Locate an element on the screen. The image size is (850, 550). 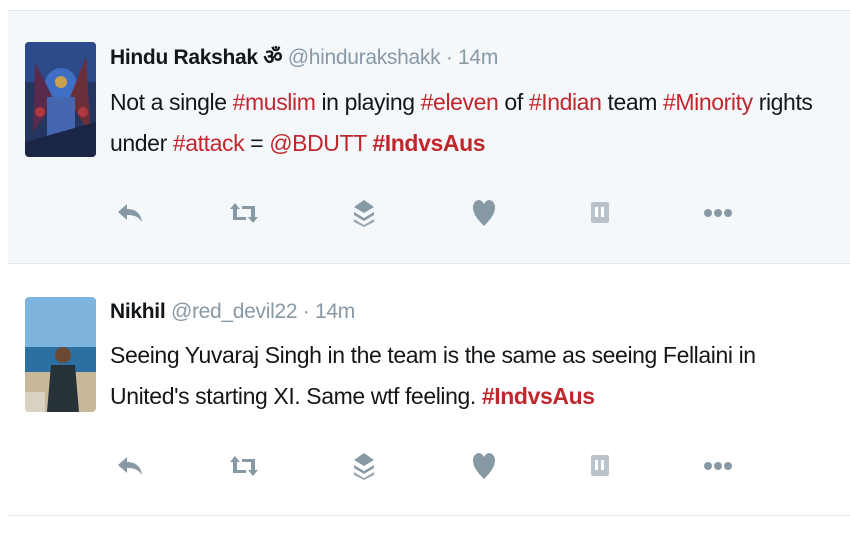
tweet-header: Nikhil @red_devil22 · 14m is located at coordinates (232, 312).